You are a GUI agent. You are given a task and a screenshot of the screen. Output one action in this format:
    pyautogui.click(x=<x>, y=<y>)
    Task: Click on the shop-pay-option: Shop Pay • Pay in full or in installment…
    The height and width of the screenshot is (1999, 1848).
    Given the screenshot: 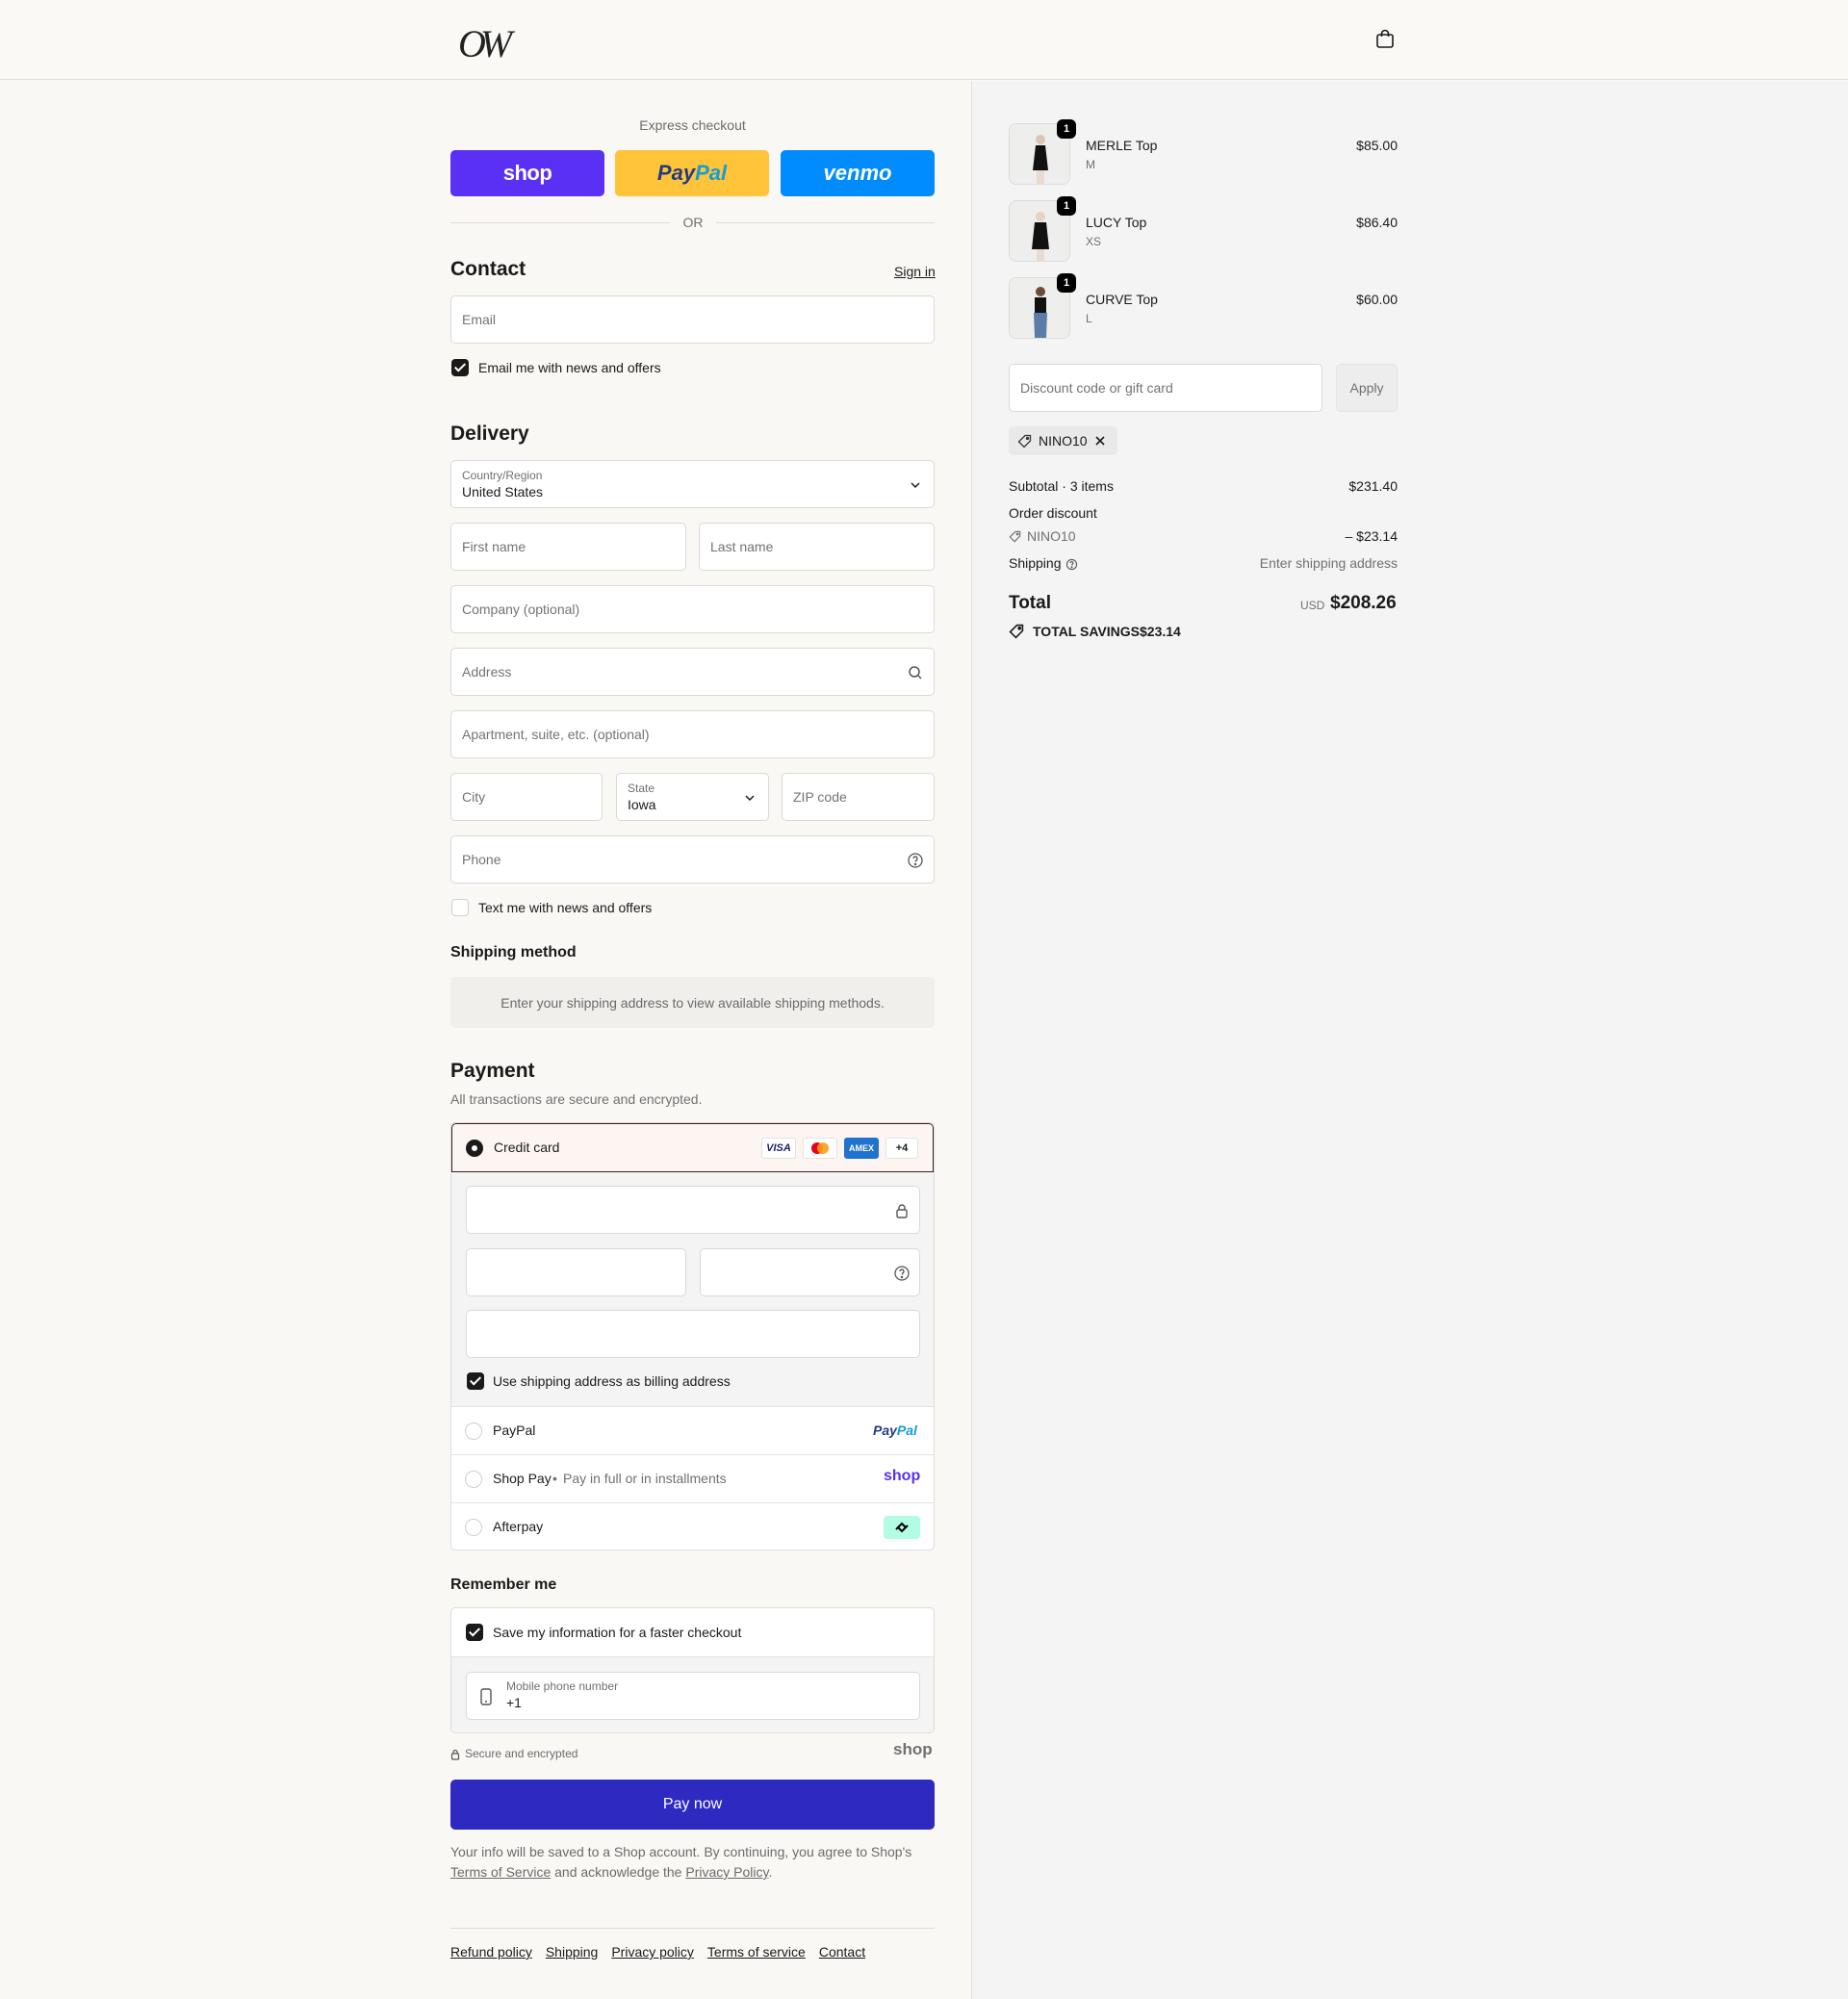 What is the action you would take?
    pyautogui.click(x=692, y=1478)
    